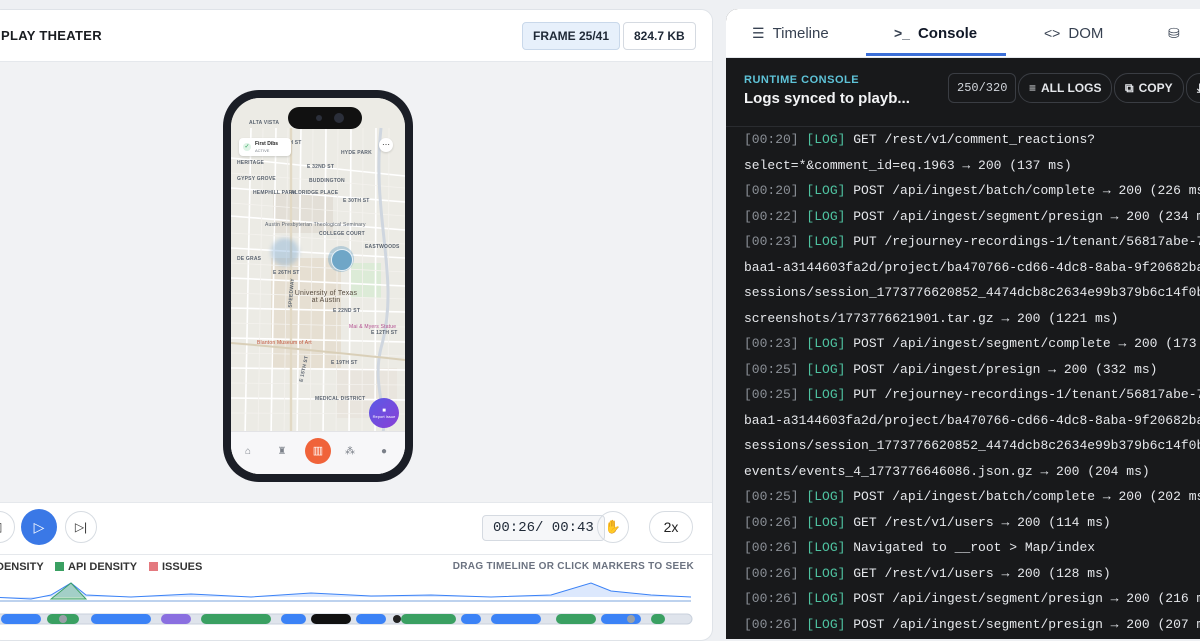 Image resolution: width=1200 pixels, height=641 pixels. What do you see at coordinates (247, 147) in the screenshot?
I see `pin-icon: ✓` at bounding box center [247, 147].